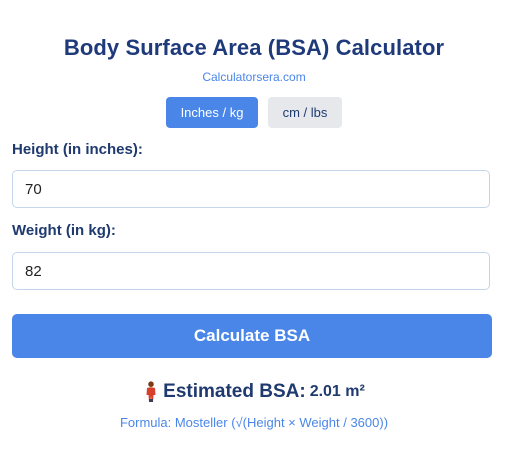  I want to click on weight-input, so click(251, 271).